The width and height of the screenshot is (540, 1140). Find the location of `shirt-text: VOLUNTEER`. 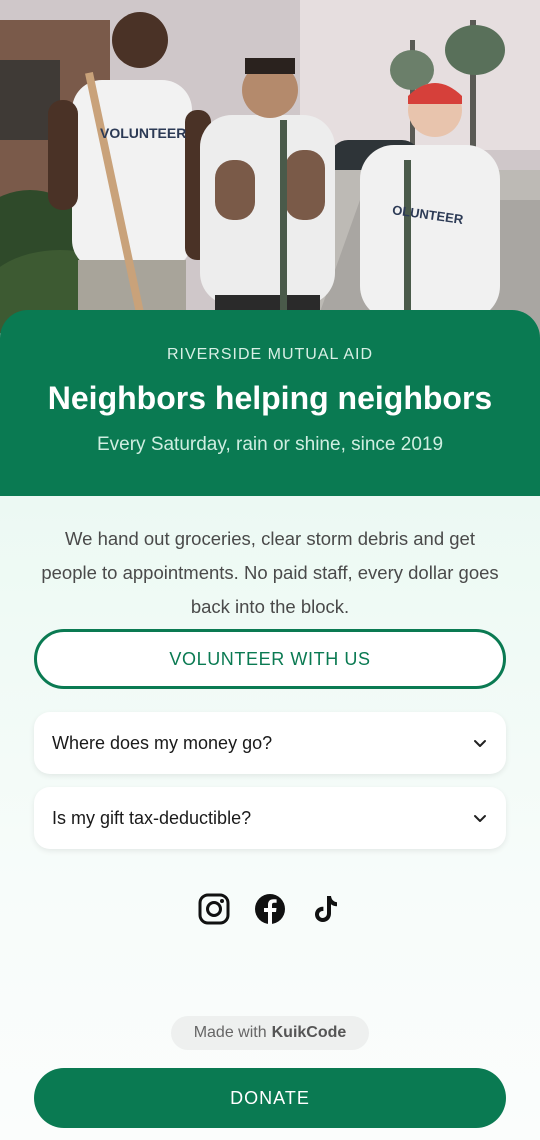

shirt-text: VOLUNTEER is located at coordinates (143, 133).